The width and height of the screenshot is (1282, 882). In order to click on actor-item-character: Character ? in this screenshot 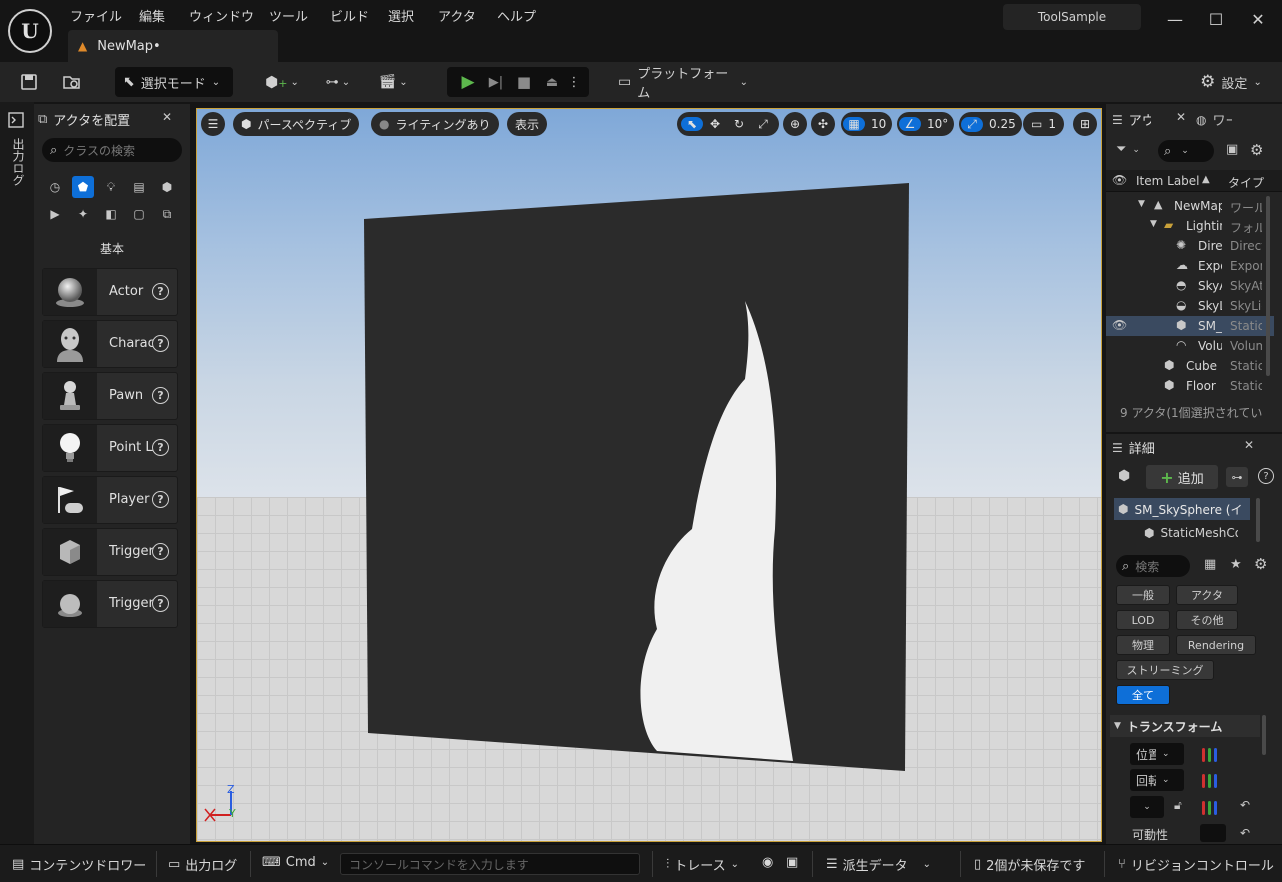, I will do `click(110, 344)`.